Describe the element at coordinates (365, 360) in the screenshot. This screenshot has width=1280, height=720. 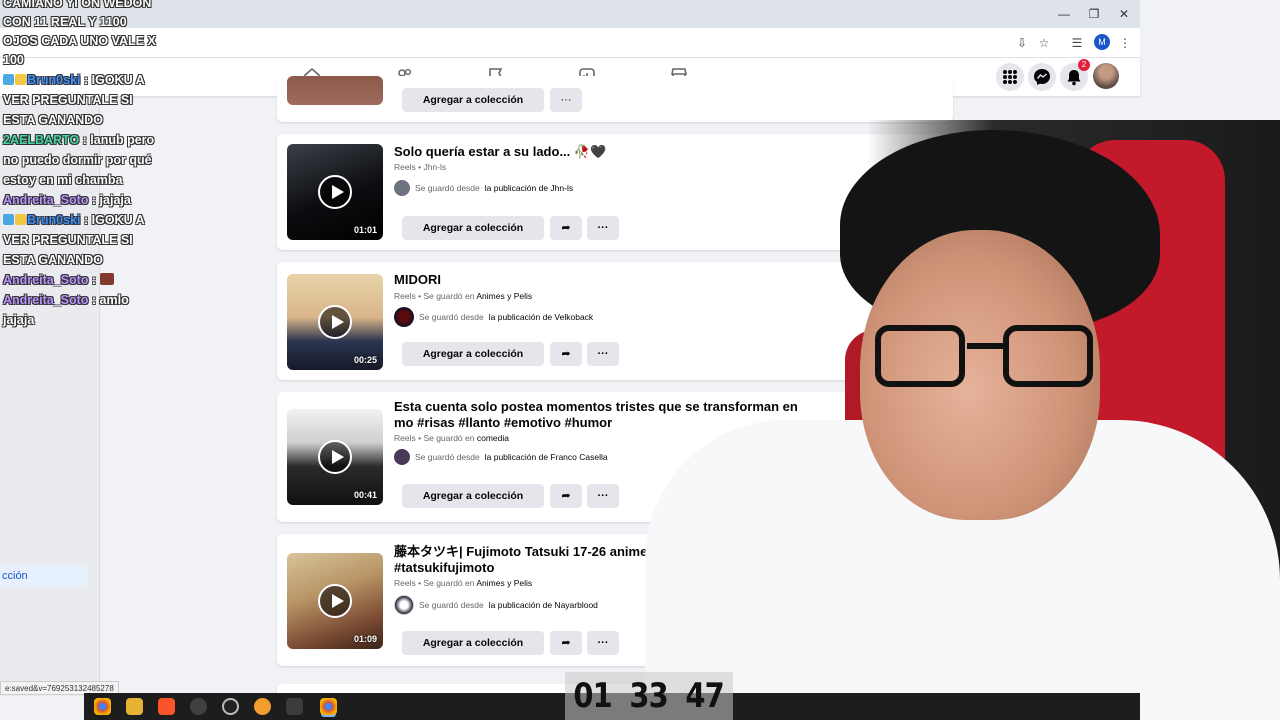
I see `video-duration: 00:25` at that location.